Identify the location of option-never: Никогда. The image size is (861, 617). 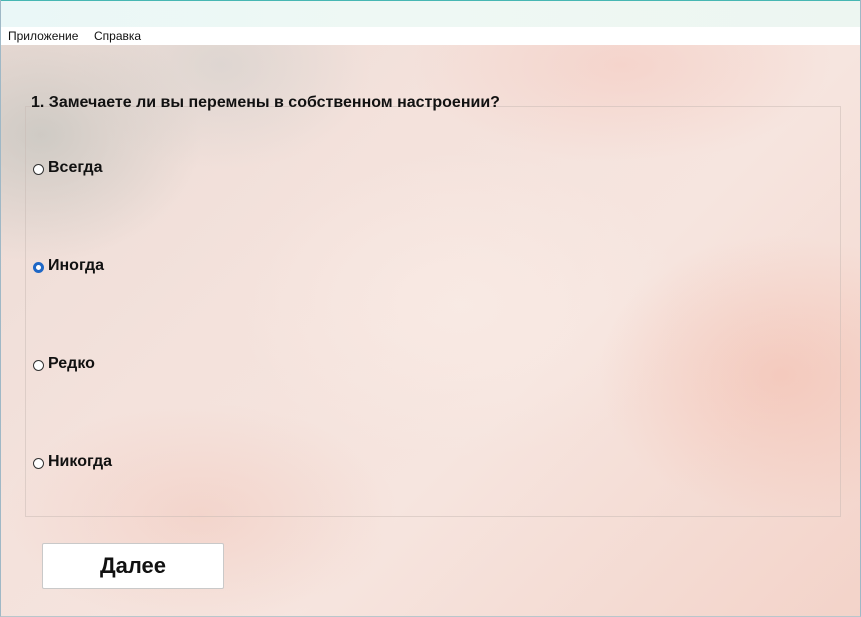
(72, 462).